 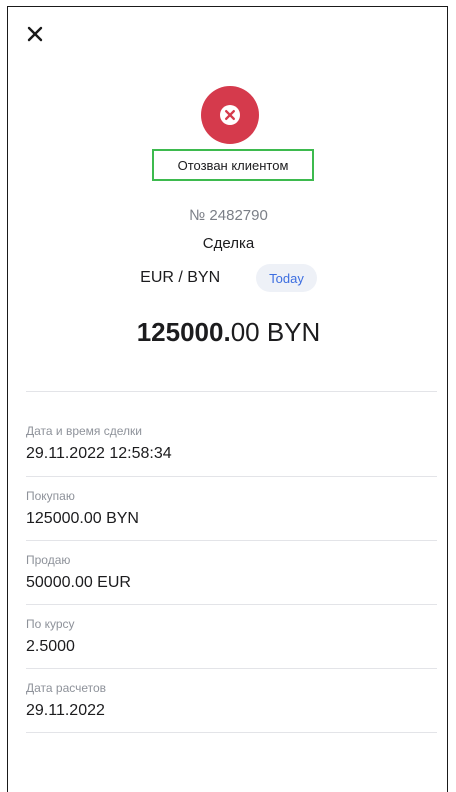 What do you see at coordinates (228, 215) in the screenshot?
I see `deal-number: № 2482790` at bounding box center [228, 215].